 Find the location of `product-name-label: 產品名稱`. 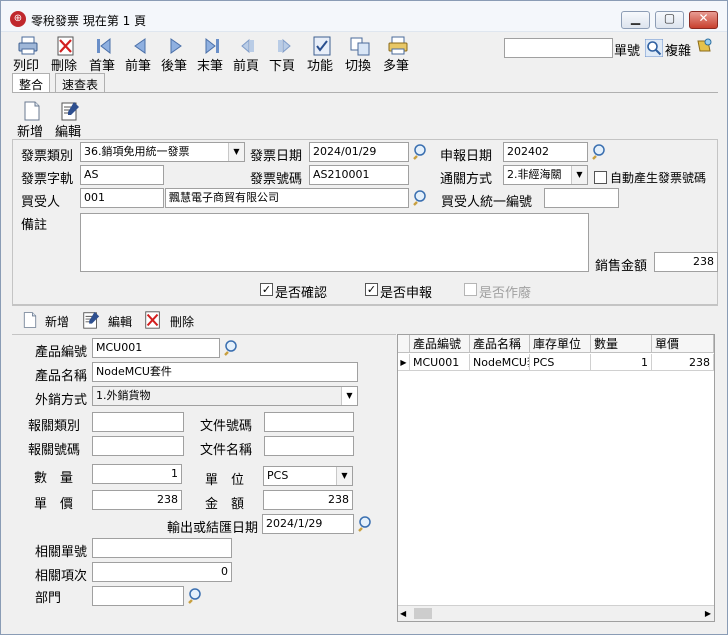

product-name-label: 產品名稱 is located at coordinates (61, 376).